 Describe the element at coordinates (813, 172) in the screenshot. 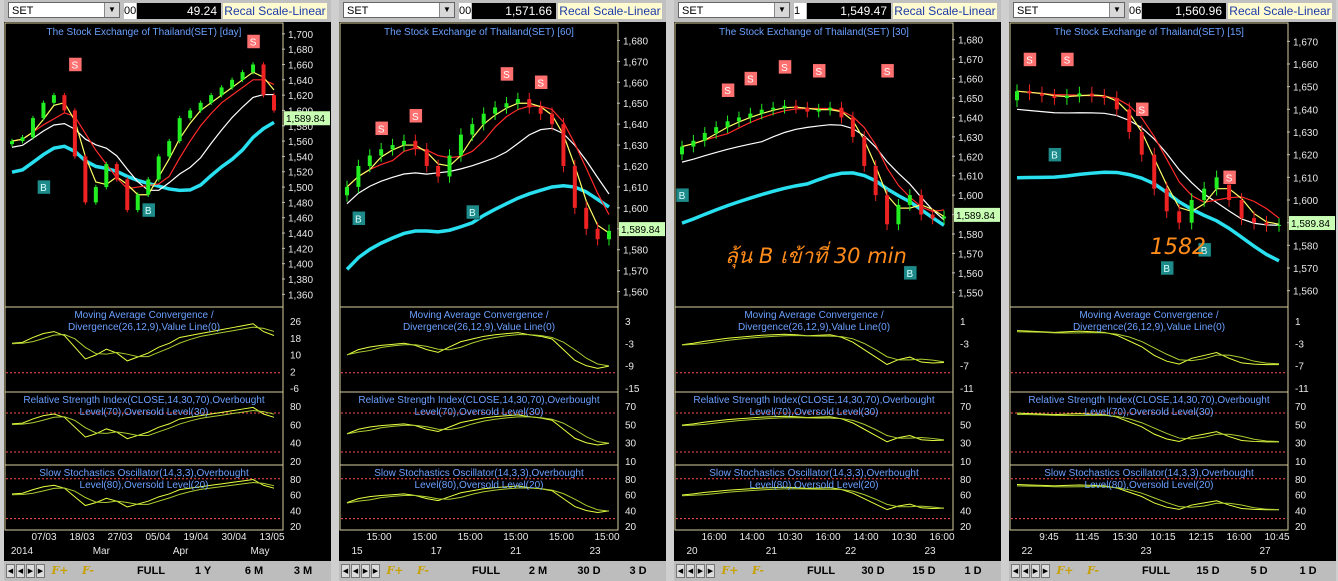

I see `slow-ma-line` at that location.